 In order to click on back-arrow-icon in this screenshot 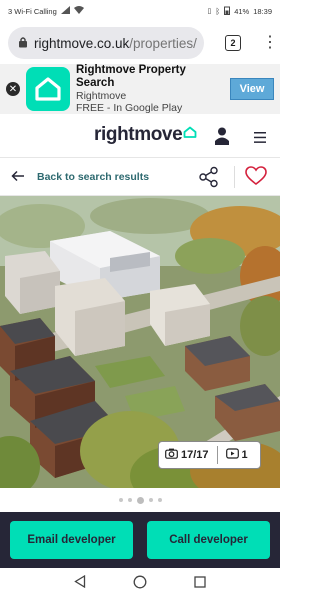, I will do `click(18, 178)`.